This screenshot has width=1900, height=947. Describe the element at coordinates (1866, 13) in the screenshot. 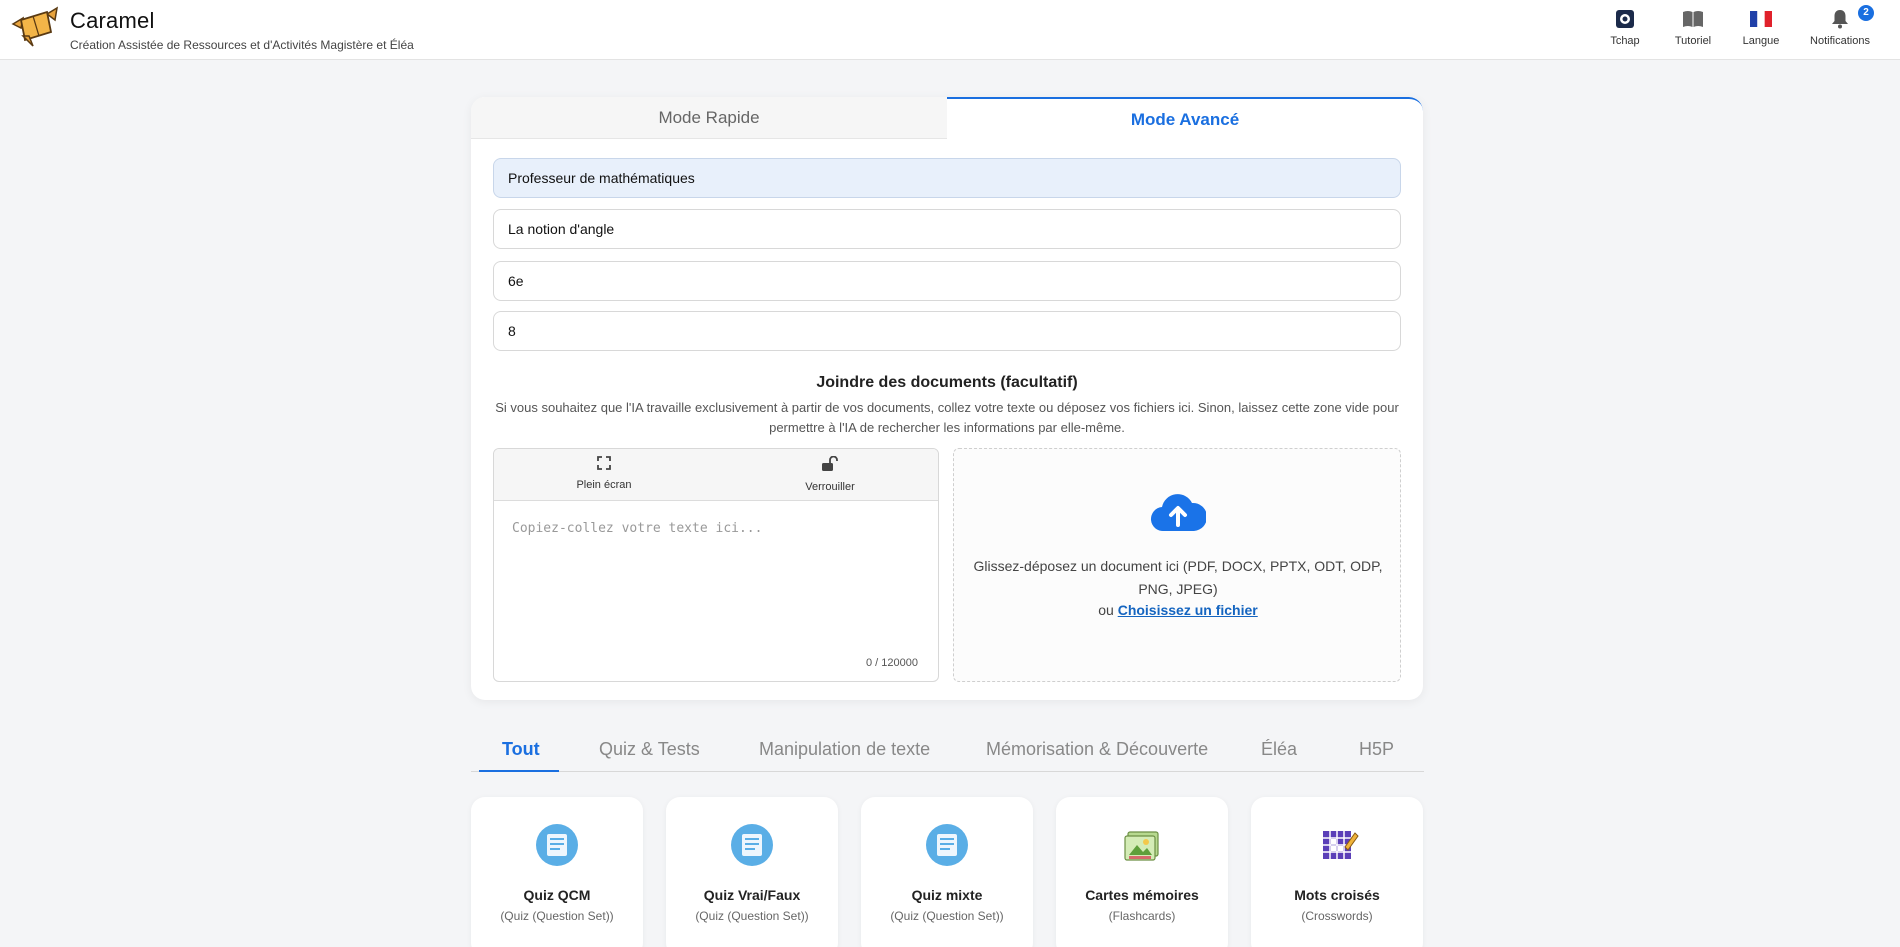

I see `notification-badge: 2` at that location.